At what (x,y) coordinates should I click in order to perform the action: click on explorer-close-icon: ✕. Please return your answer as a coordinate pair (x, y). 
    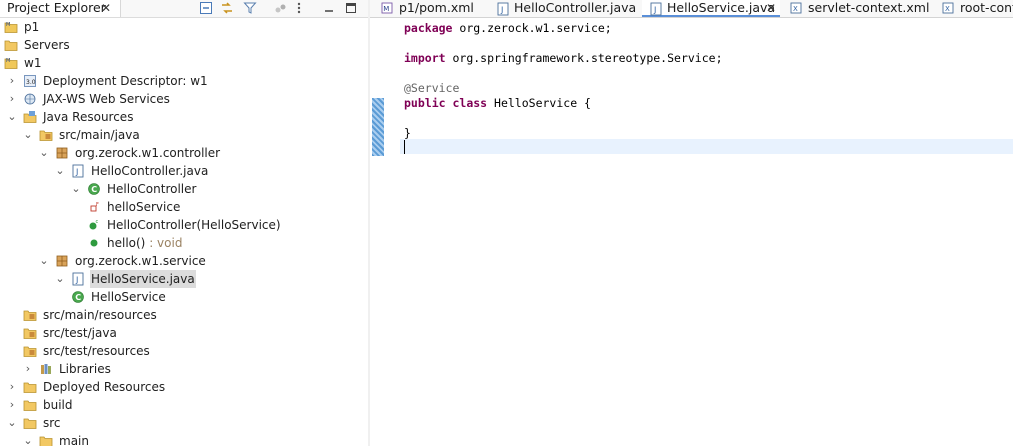
    Looking at the image, I should click on (106, 8).